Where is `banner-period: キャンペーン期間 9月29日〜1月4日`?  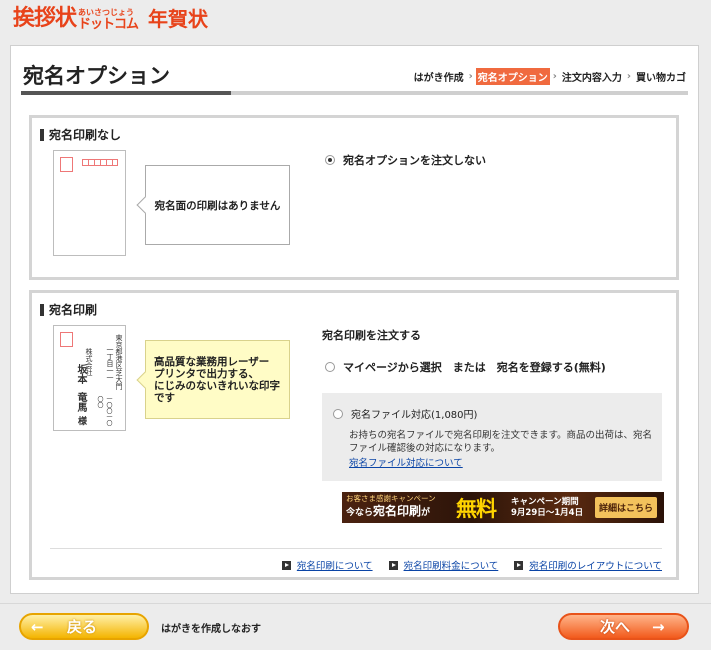 banner-period: キャンペーン期間 9月29日〜1月4日 is located at coordinates (549, 508).